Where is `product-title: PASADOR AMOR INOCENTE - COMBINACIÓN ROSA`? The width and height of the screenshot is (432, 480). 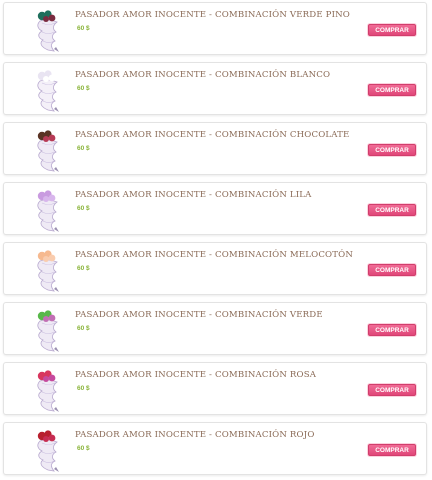 product-title: PASADOR AMOR INOCENTE - COMBINACIÓN ROSA is located at coordinates (195, 375).